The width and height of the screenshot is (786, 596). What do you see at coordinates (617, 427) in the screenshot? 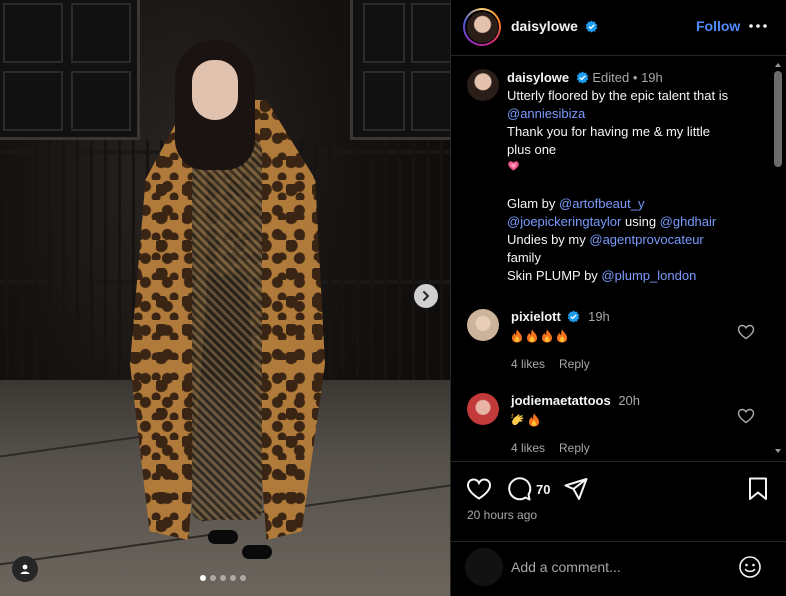
I see `comment-item: jodiemaetattoos 20h 4 likes Reply` at bounding box center [617, 427].